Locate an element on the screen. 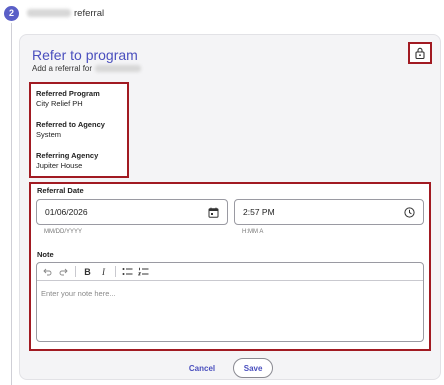  redo-icon is located at coordinates (63, 271).